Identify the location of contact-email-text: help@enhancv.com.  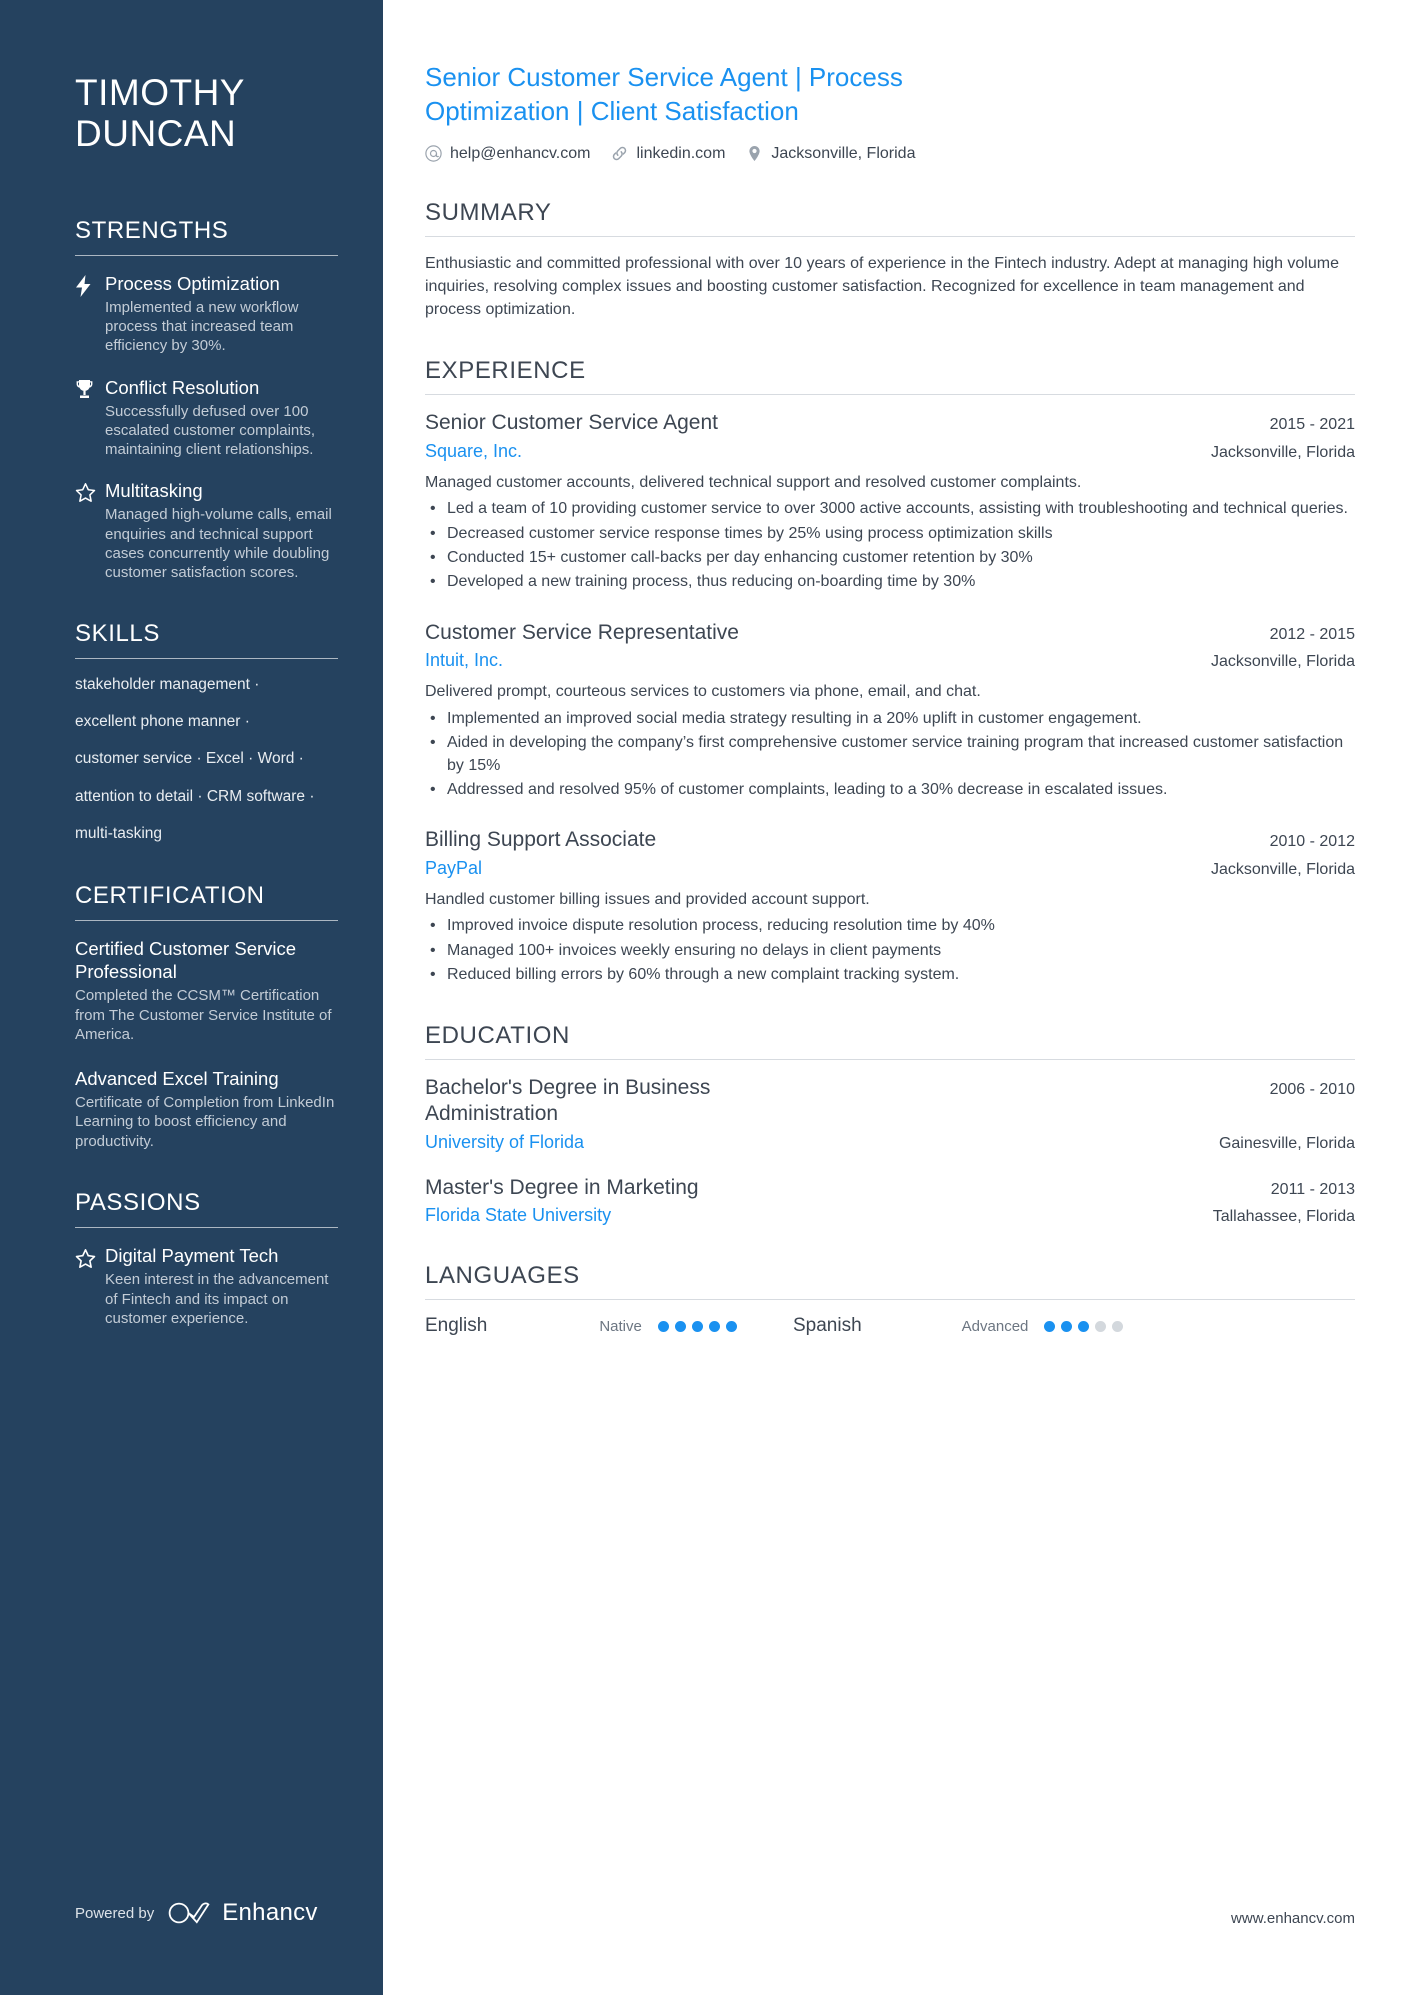
(520, 153).